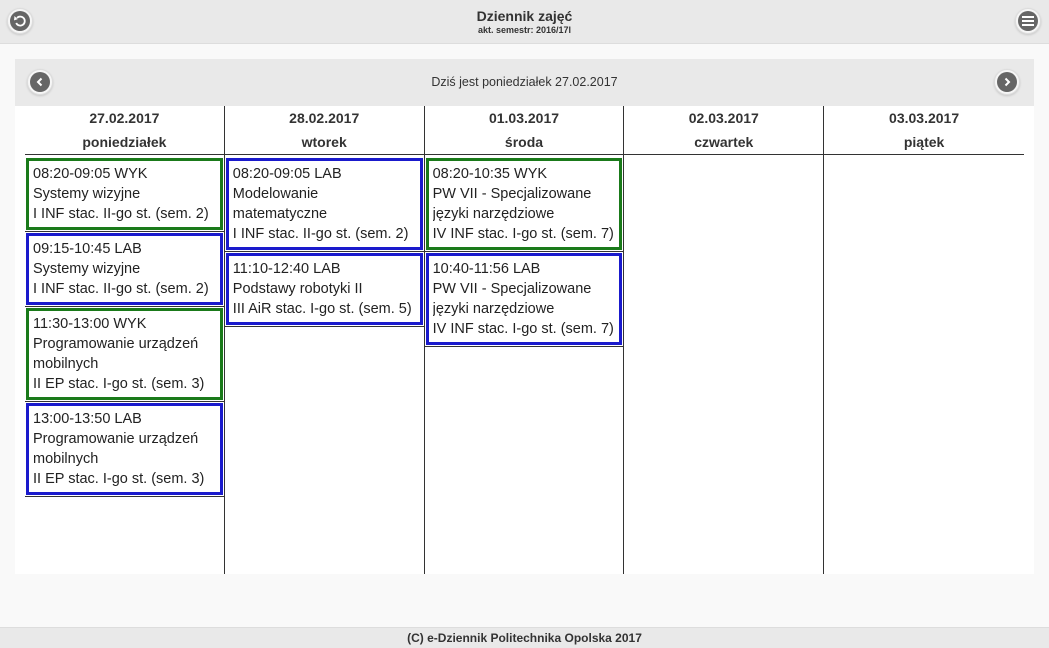  What do you see at coordinates (324, 142) in the screenshot?
I see `day-name: wtorek` at bounding box center [324, 142].